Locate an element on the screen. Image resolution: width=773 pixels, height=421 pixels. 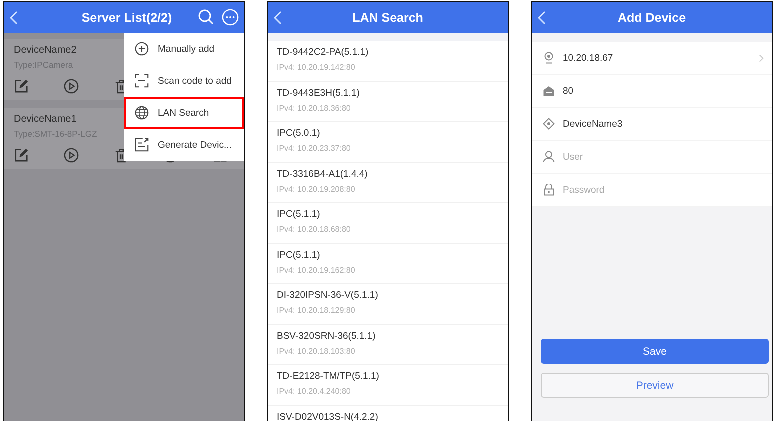
device-name: DeviceName1 is located at coordinates (45, 119).